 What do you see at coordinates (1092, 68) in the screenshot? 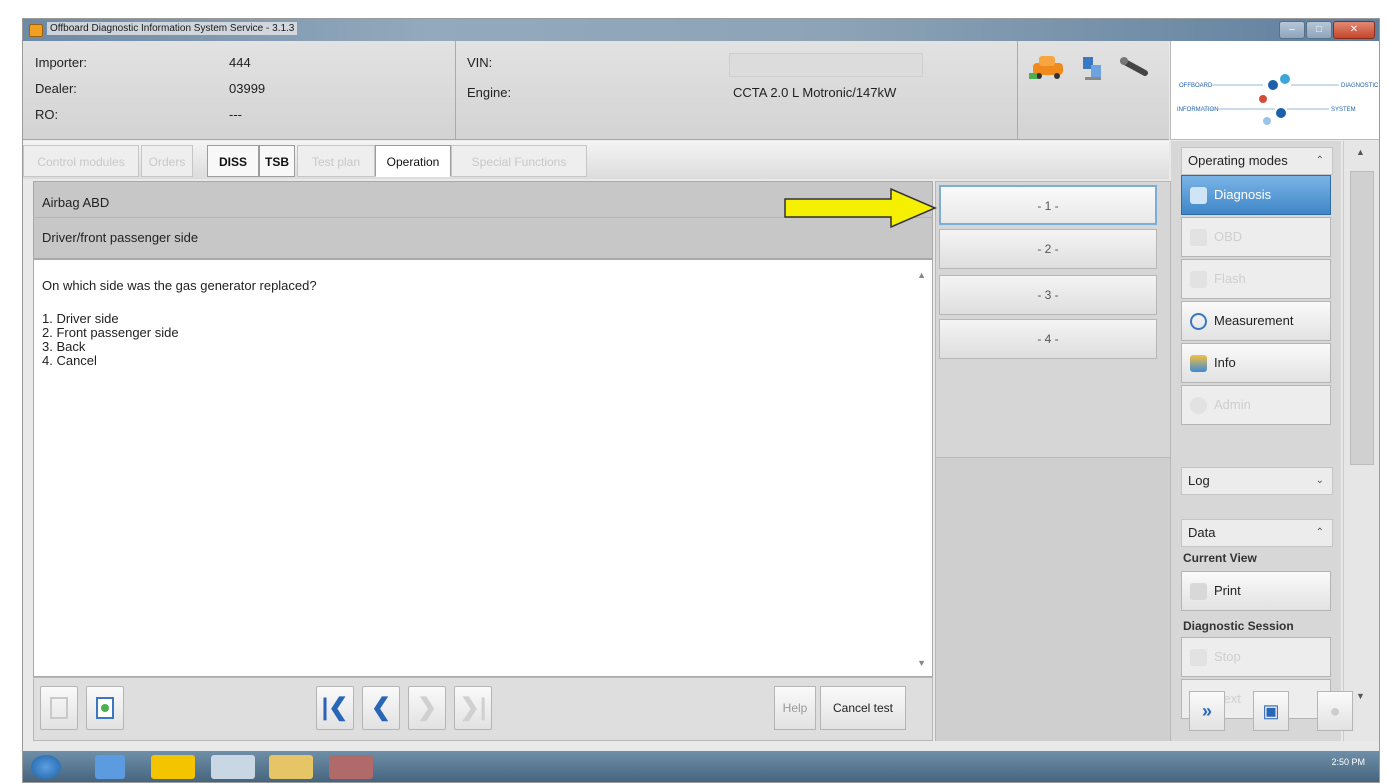
I see `network-icon` at bounding box center [1092, 68].